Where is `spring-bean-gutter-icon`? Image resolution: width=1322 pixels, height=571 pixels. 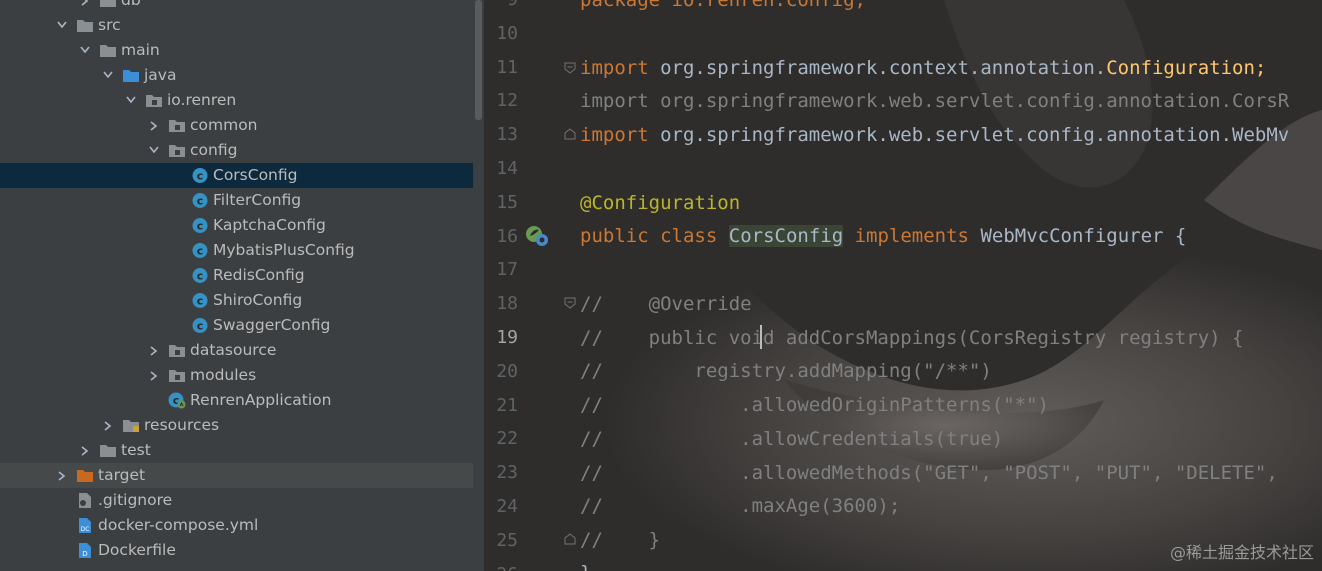
spring-bean-gutter-icon is located at coordinates (537, 236).